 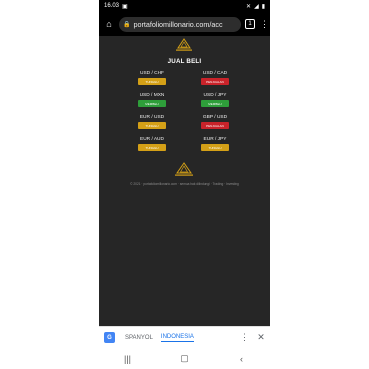 I want to click on pair-label: USD / CHF, so click(x=152, y=73).